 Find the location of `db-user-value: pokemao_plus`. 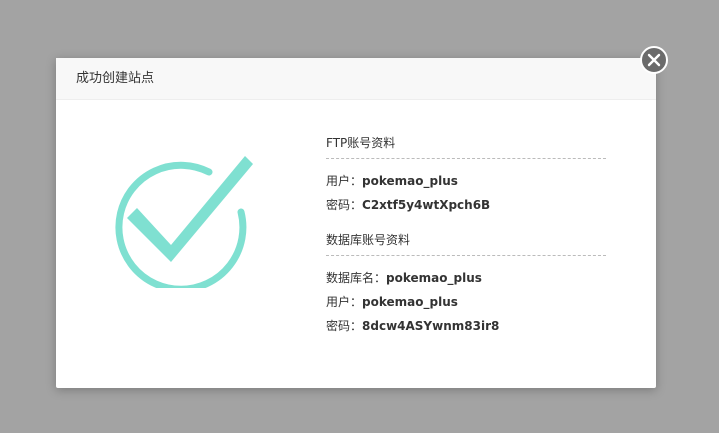

db-user-value: pokemao_plus is located at coordinates (410, 302).